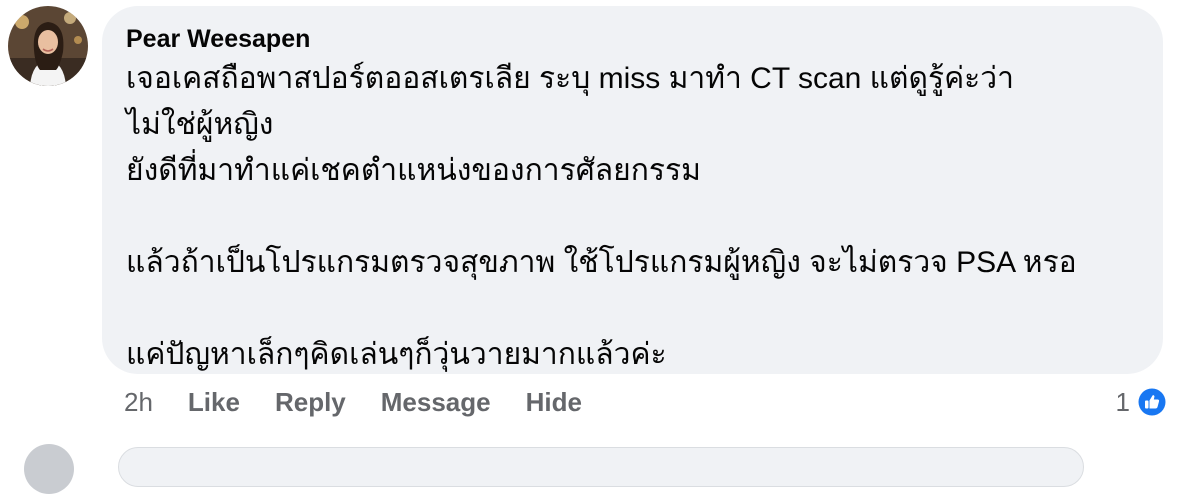  I want to click on author-avatar, so click(48, 46).